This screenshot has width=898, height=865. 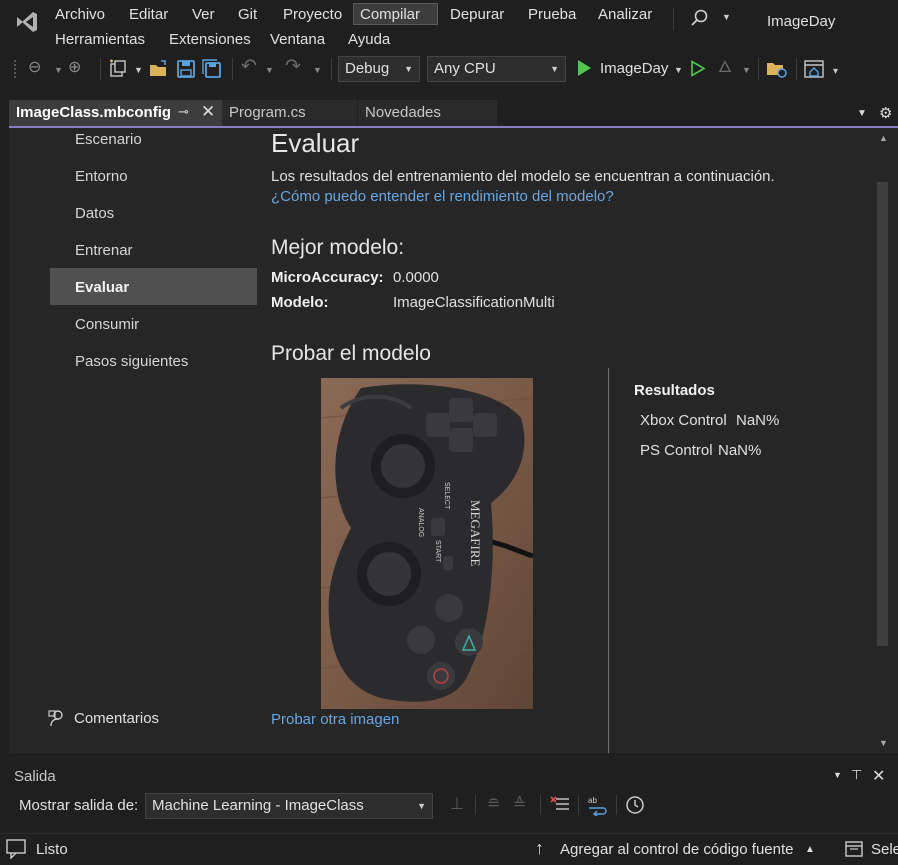 I want to click on close-tab-icon: ✕, so click(x=208, y=112).